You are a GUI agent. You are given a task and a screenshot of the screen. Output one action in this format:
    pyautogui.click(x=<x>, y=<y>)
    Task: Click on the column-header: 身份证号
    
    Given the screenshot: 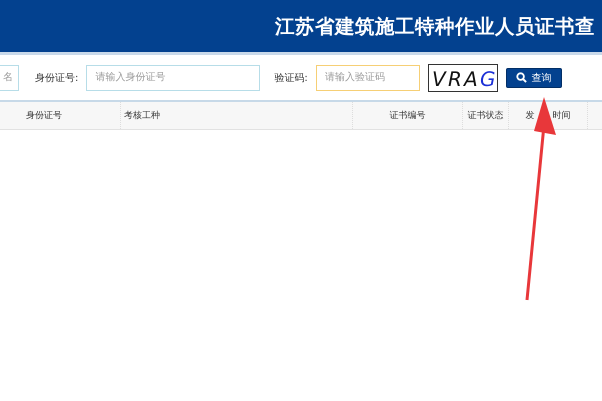 What is the action you would take?
    pyautogui.click(x=44, y=116)
    